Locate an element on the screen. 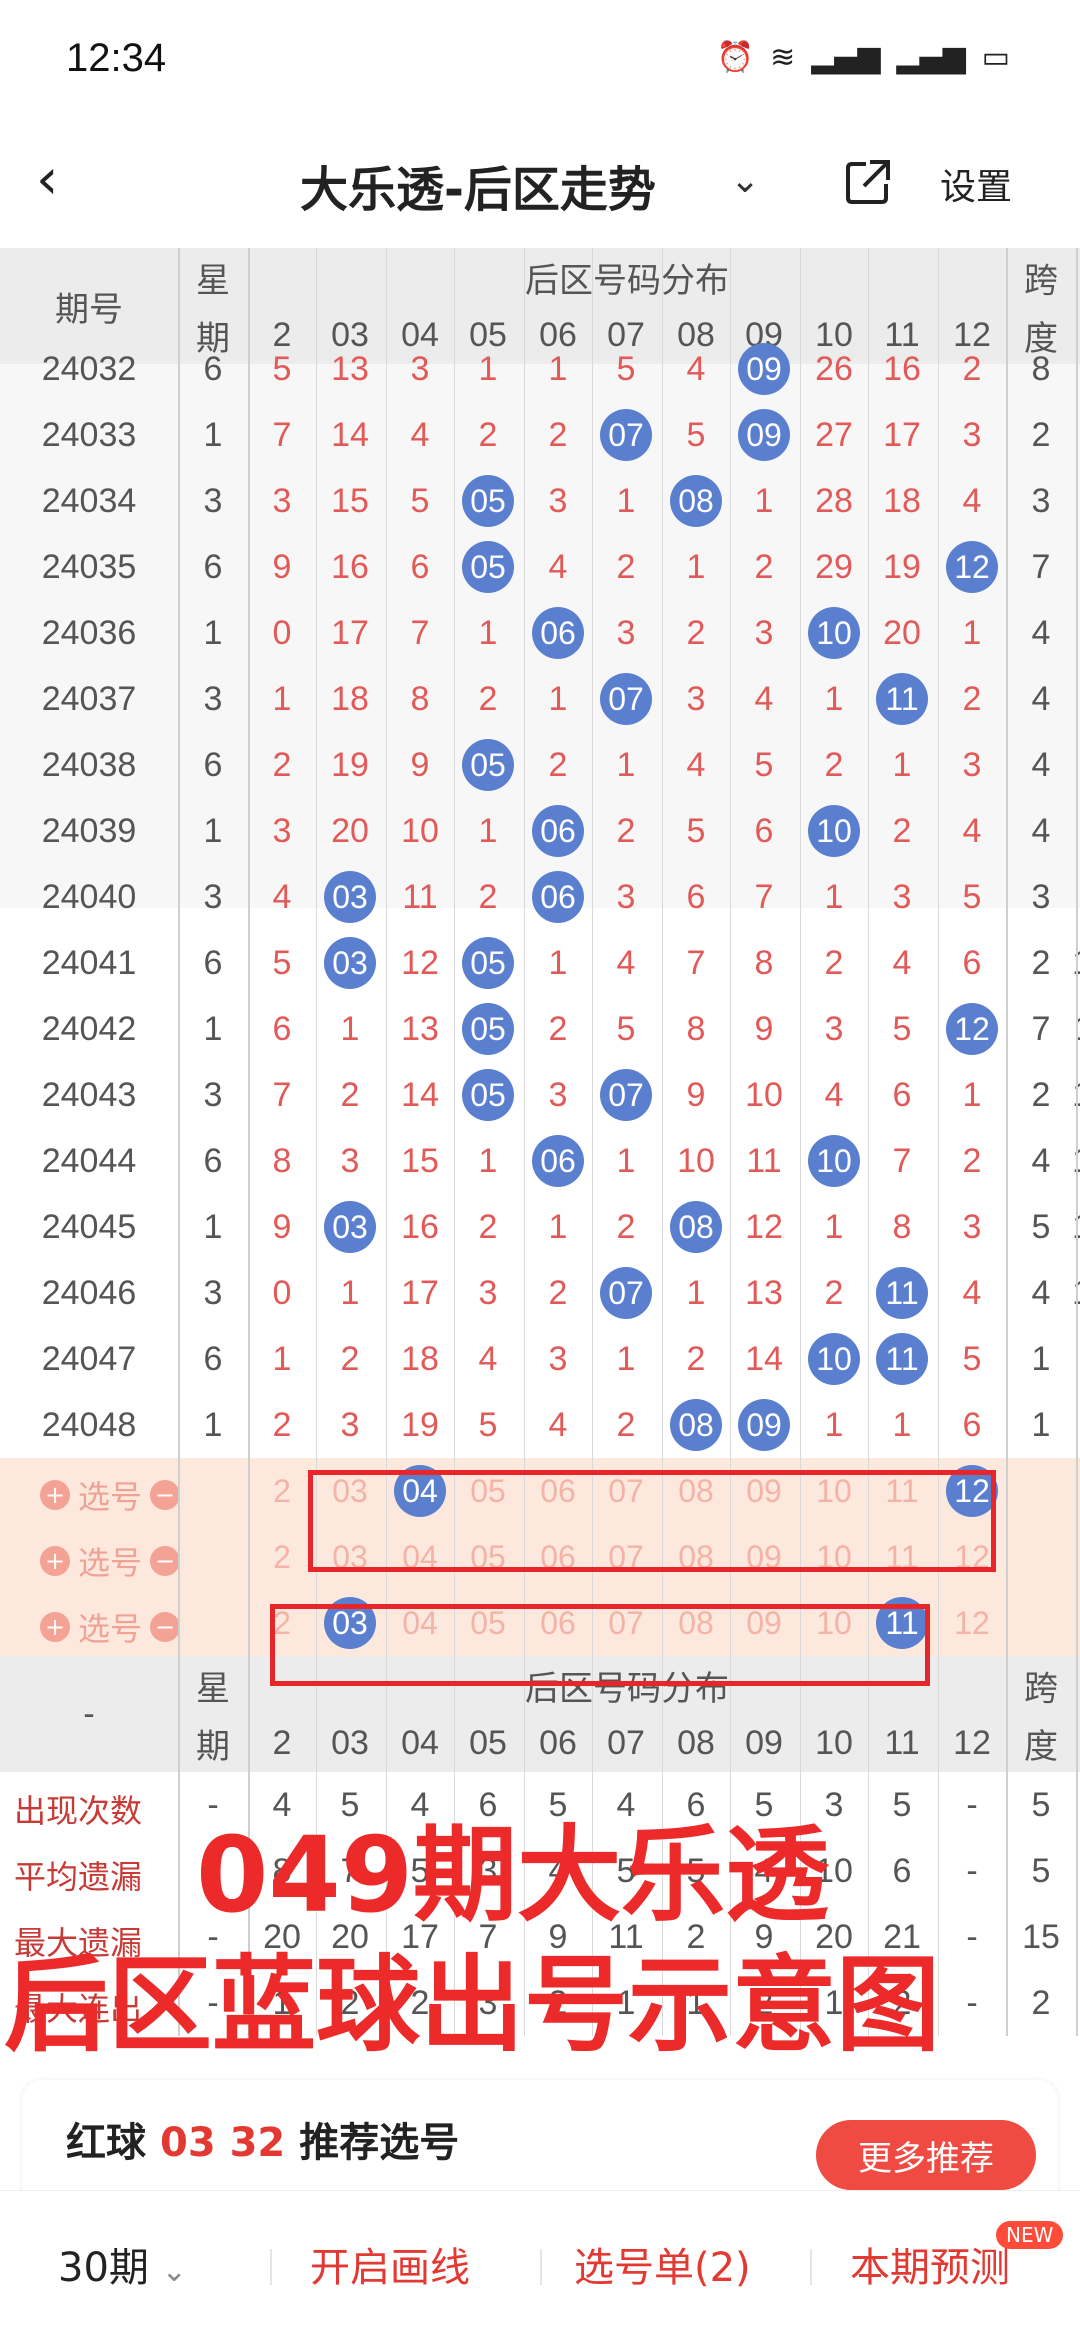  weekday-cell: 6 is located at coordinates (213, 1160).